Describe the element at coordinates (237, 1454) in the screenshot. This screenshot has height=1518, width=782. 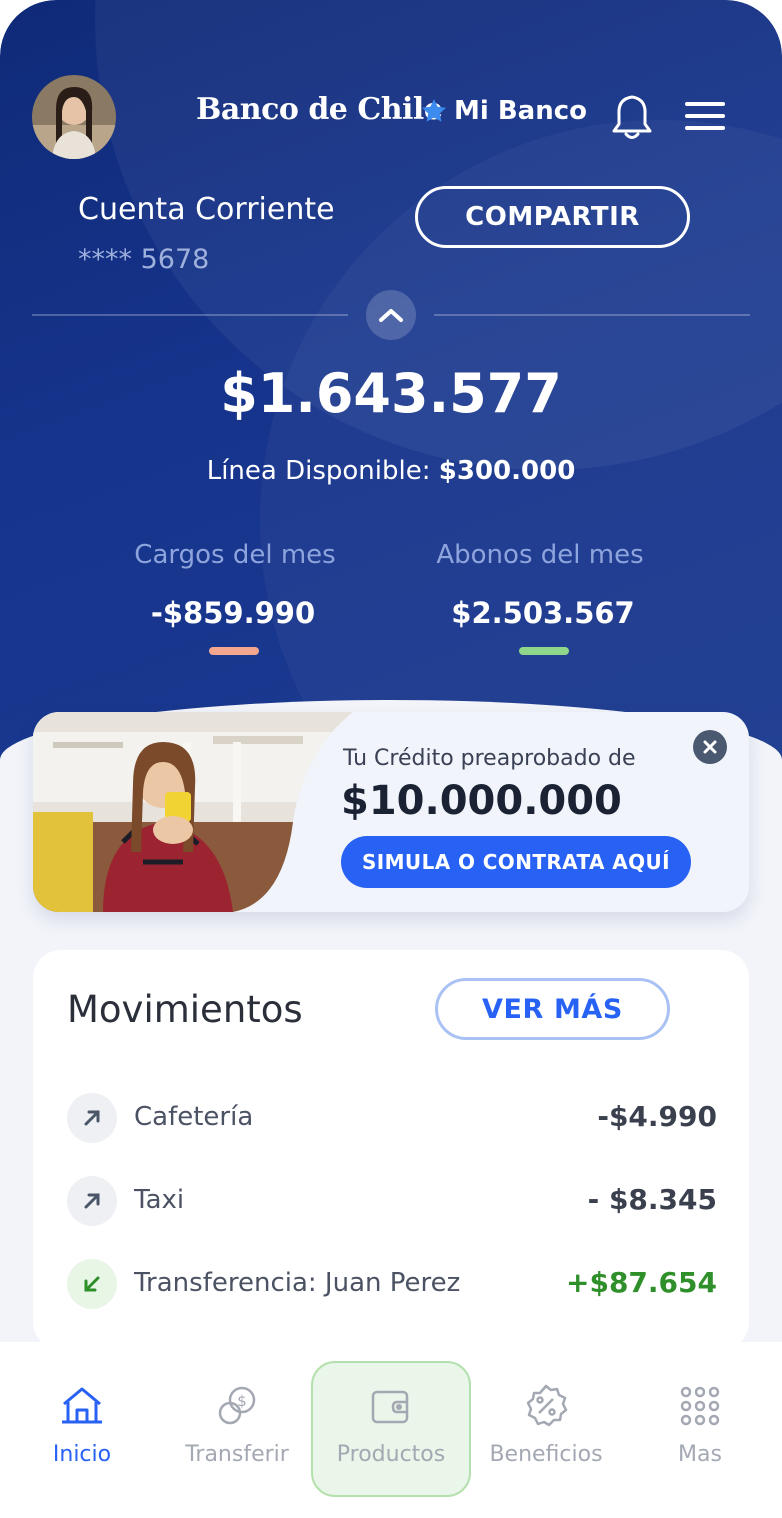
I see `tab-label: Transferir` at that location.